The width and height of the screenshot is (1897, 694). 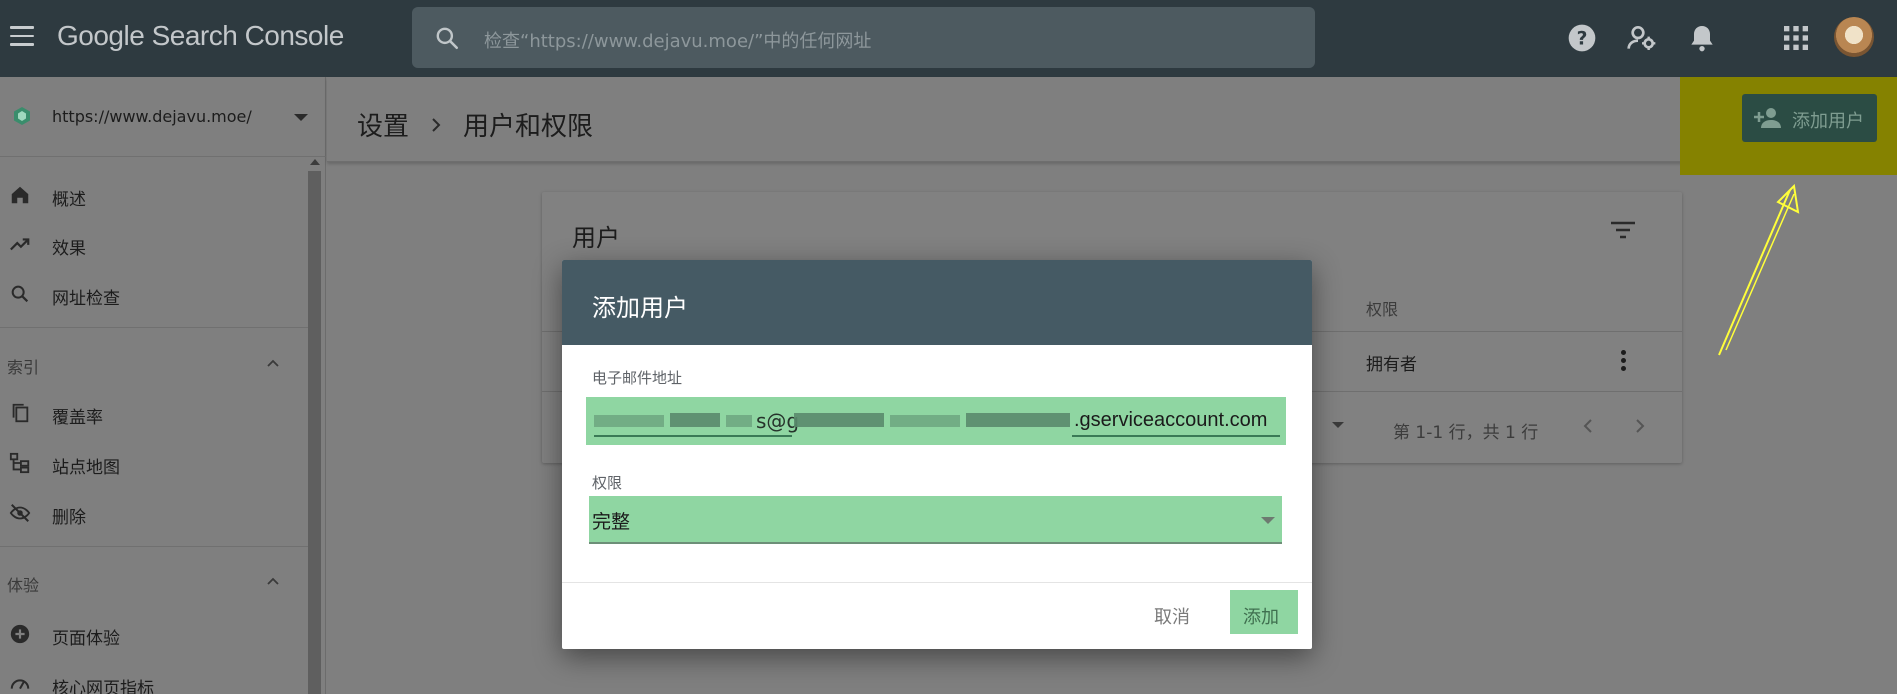 I want to click on nav-item-url-inspection: 网址检查, so click(x=155, y=294).